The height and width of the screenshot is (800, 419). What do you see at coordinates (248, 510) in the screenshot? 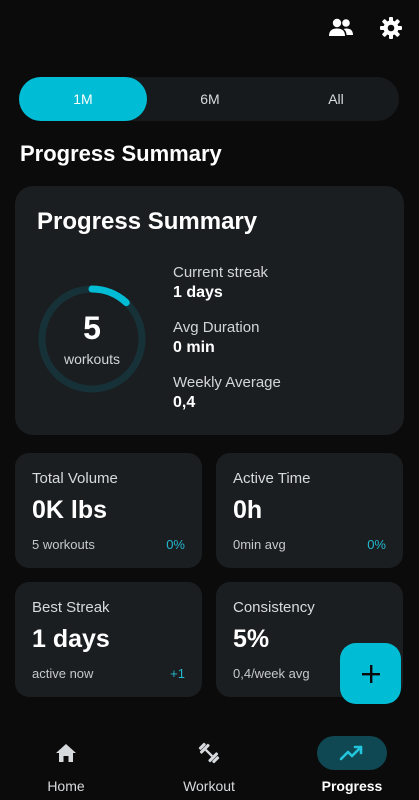
I see `card-value: 0h` at bounding box center [248, 510].